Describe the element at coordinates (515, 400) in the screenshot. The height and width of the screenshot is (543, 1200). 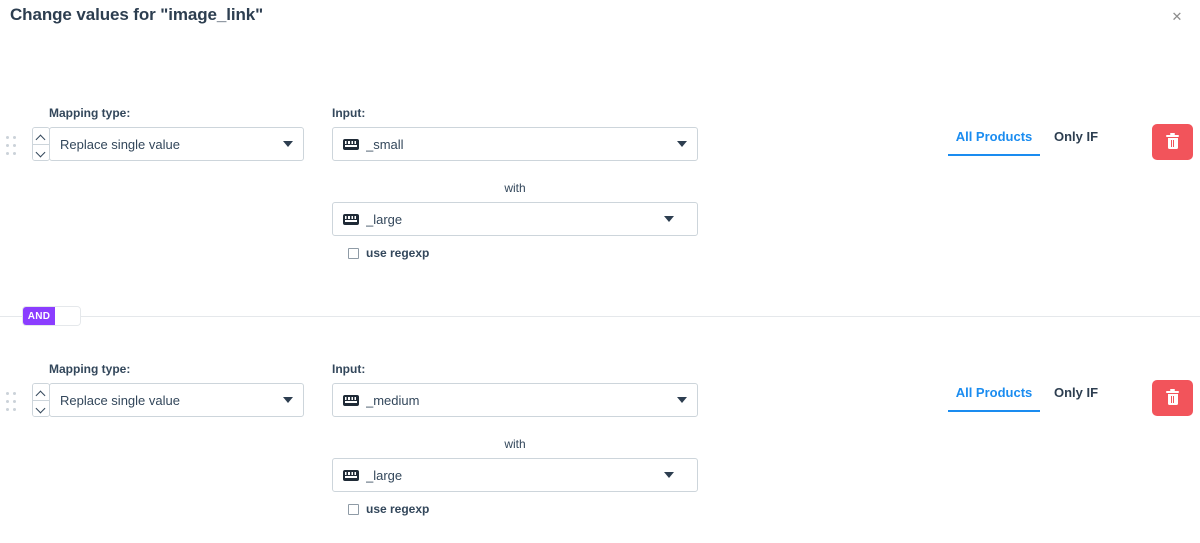
I see `input-value-select: _medium` at that location.